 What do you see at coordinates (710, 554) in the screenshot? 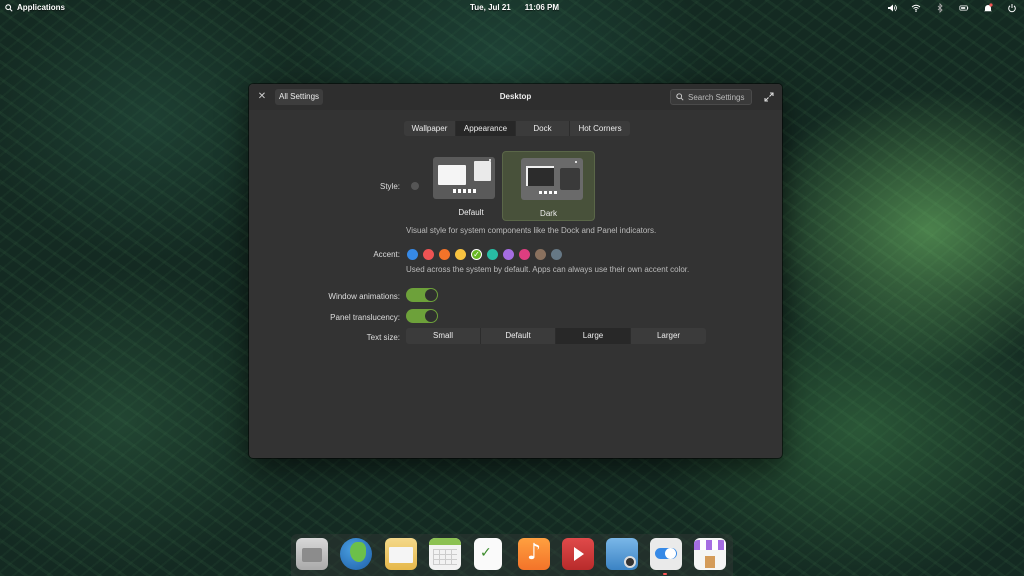
I see `appcenter-icon` at bounding box center [710, 554].